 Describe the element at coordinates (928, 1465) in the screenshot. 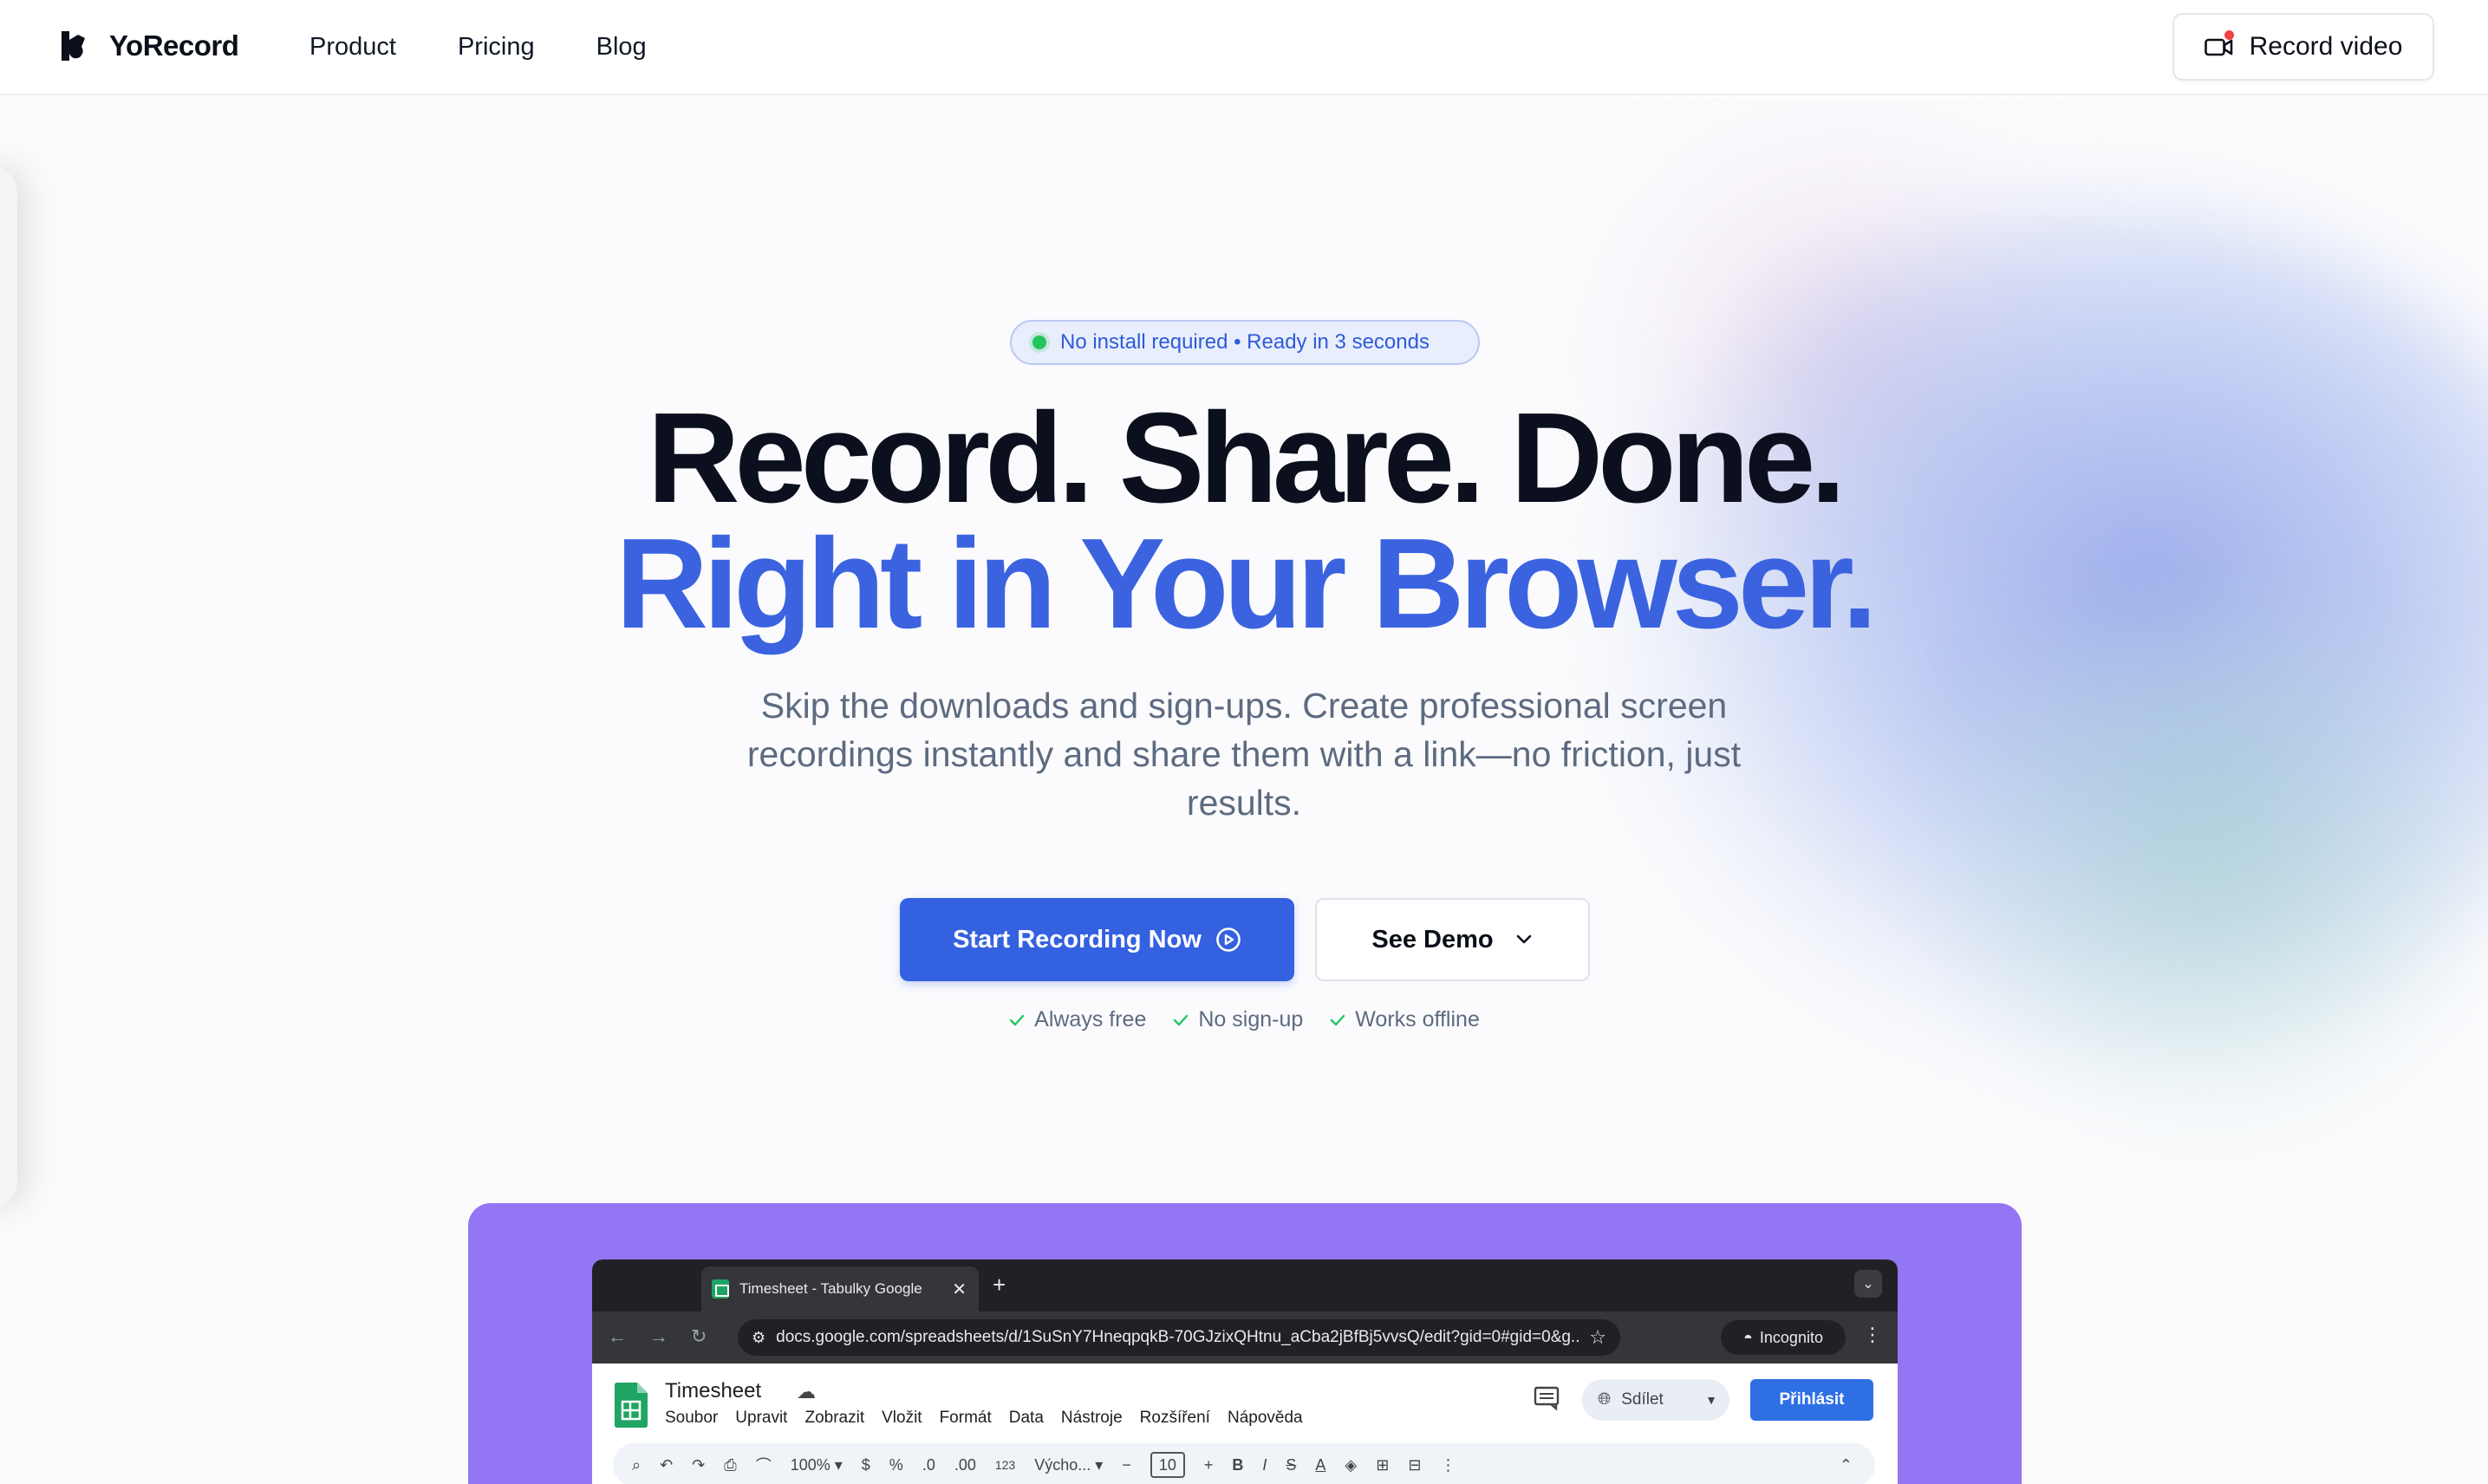

I see `decrease-decimal-button: .0` at that location.